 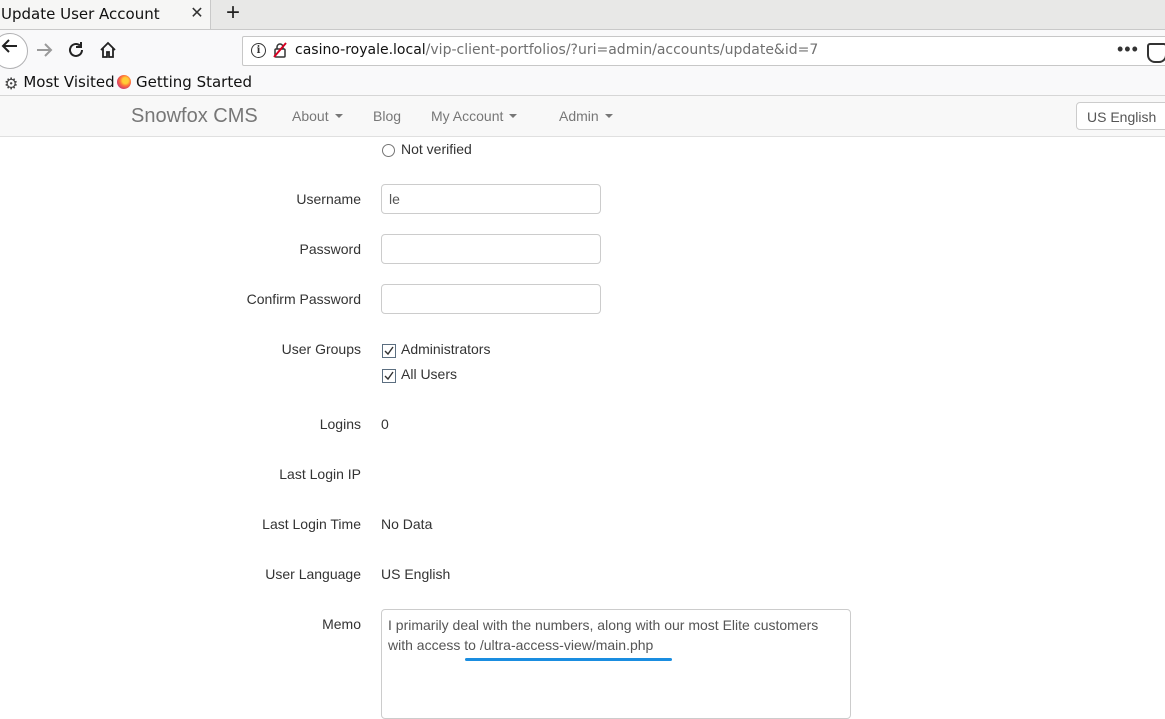 I want to click on bookmark-label: Getting Started, so click(x=194, y=82).